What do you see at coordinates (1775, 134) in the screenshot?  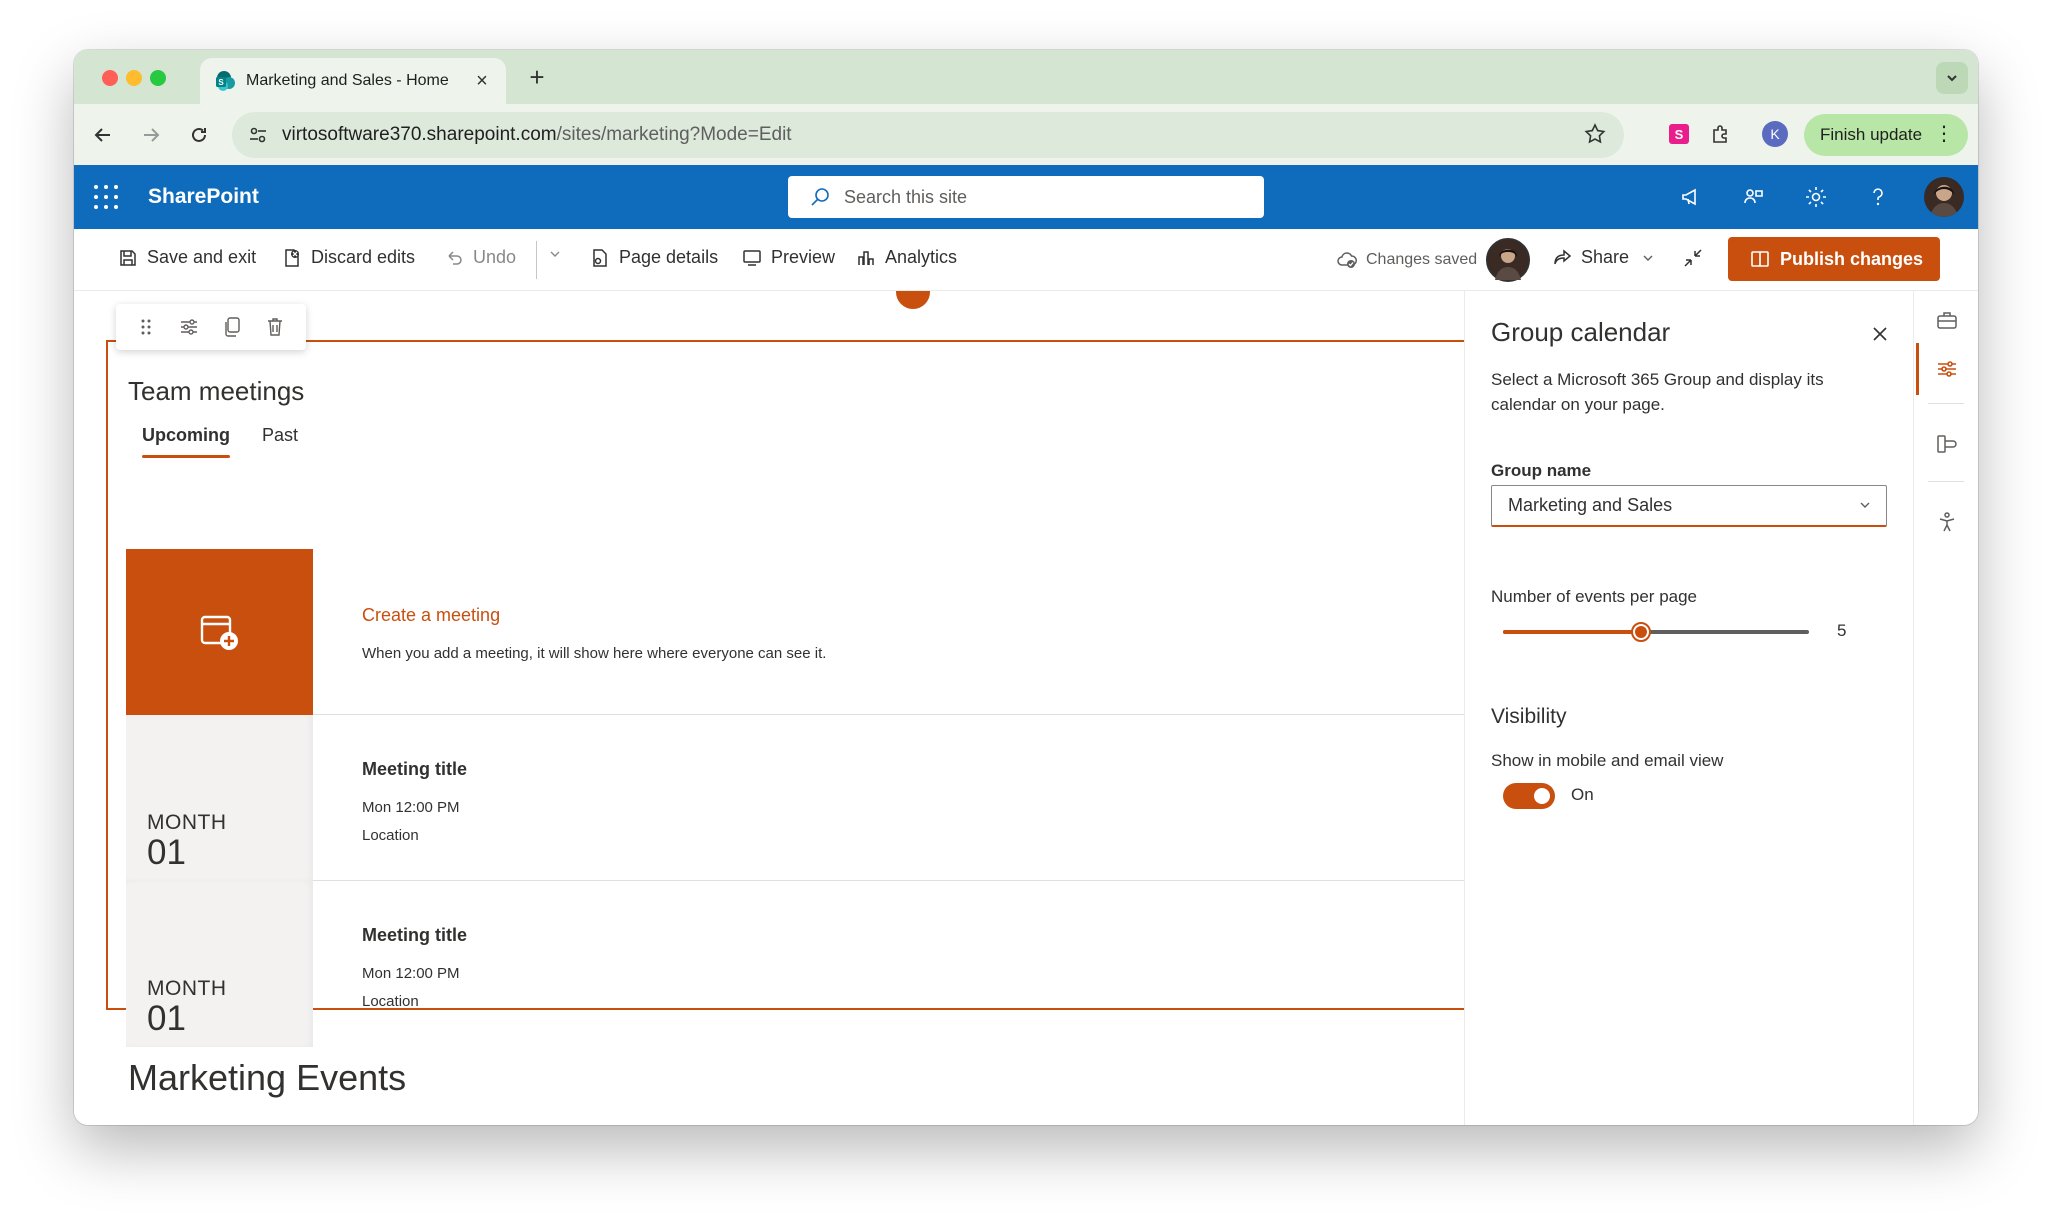 I see `profile-avatar: K` at bounding box center [1775, 134].